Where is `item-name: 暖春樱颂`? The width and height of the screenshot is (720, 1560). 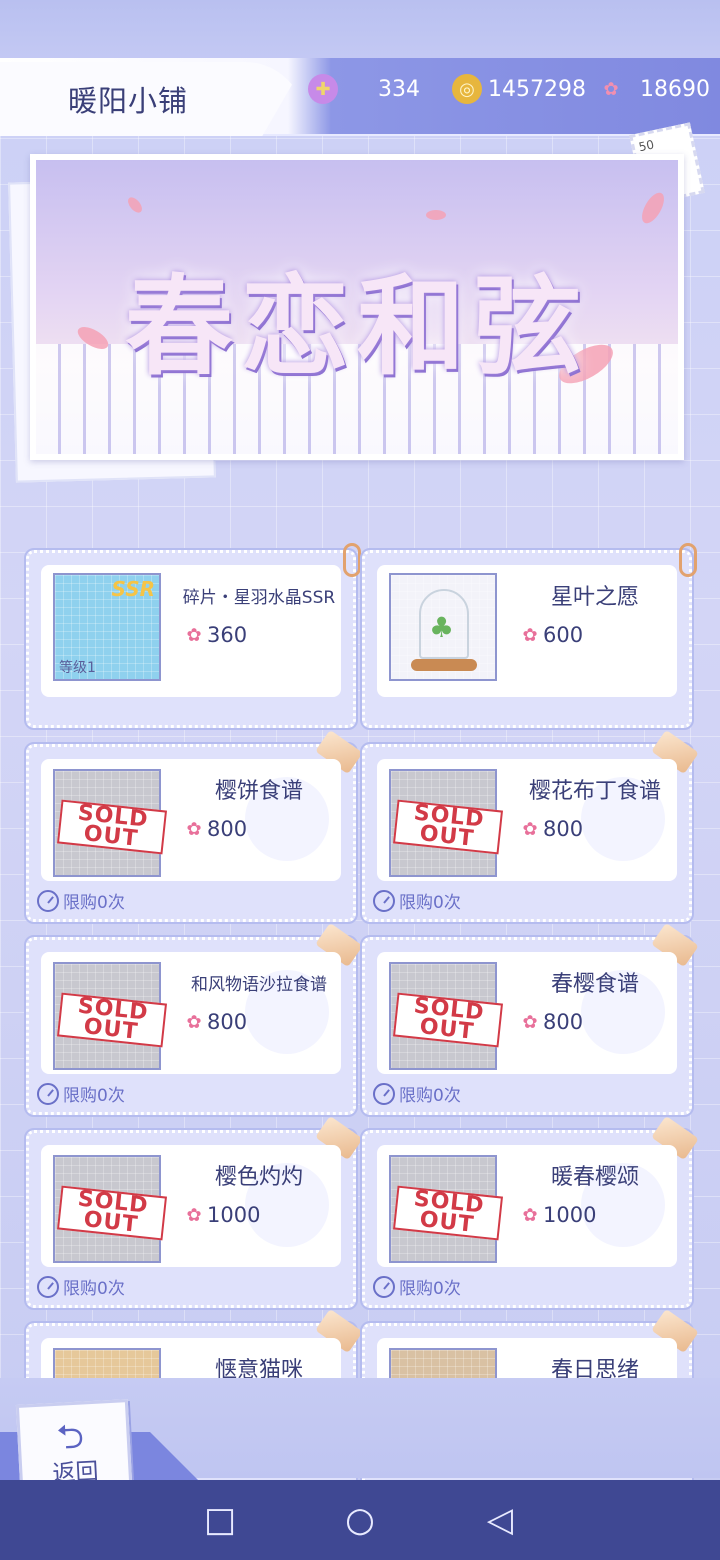 item-name: 暖春樱颂 is located at coordinates (594, 1177).